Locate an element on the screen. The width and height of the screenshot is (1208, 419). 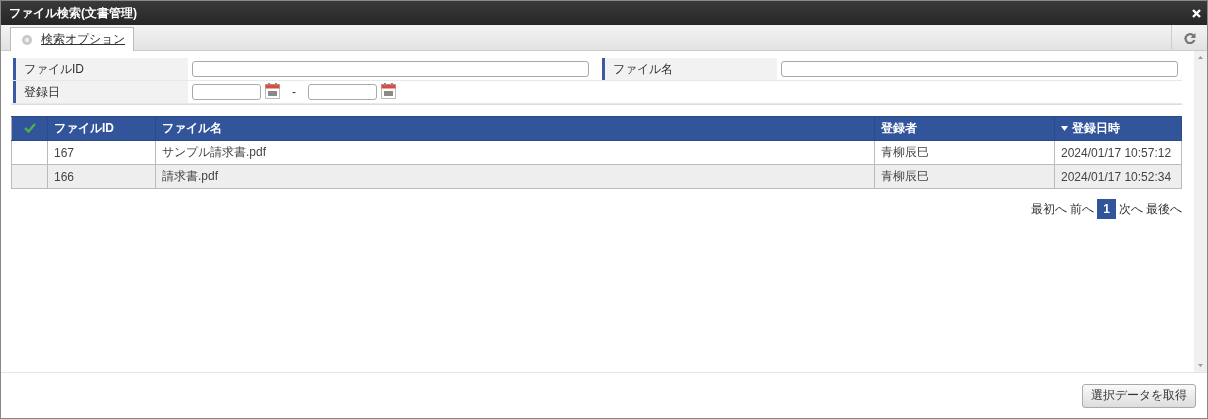
column-header: ファイル名 is located at coordinates (515, 128).